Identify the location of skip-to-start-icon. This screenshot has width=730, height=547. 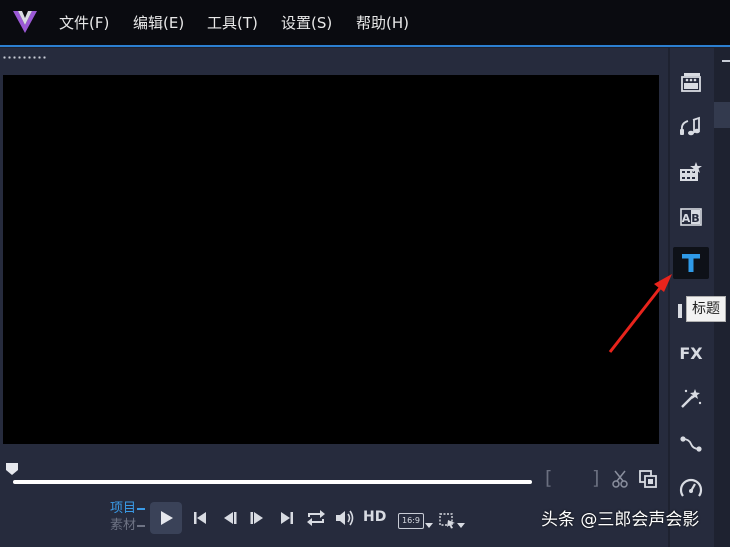
(200, 518).